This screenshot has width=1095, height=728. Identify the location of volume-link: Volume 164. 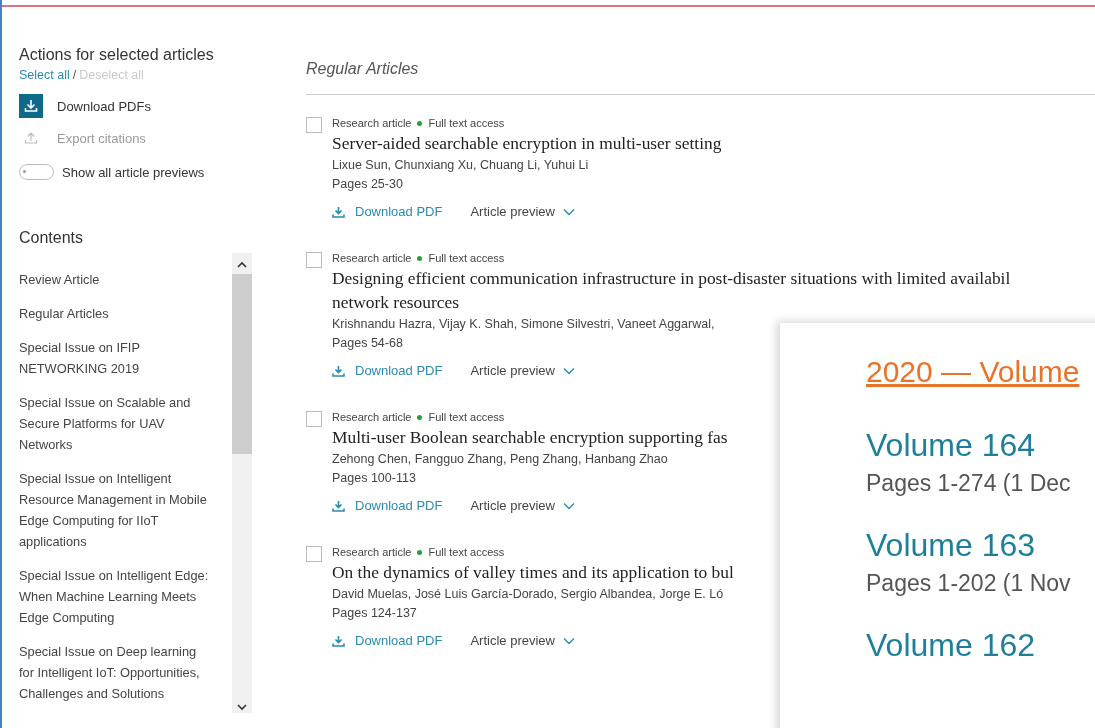
(980, 445).